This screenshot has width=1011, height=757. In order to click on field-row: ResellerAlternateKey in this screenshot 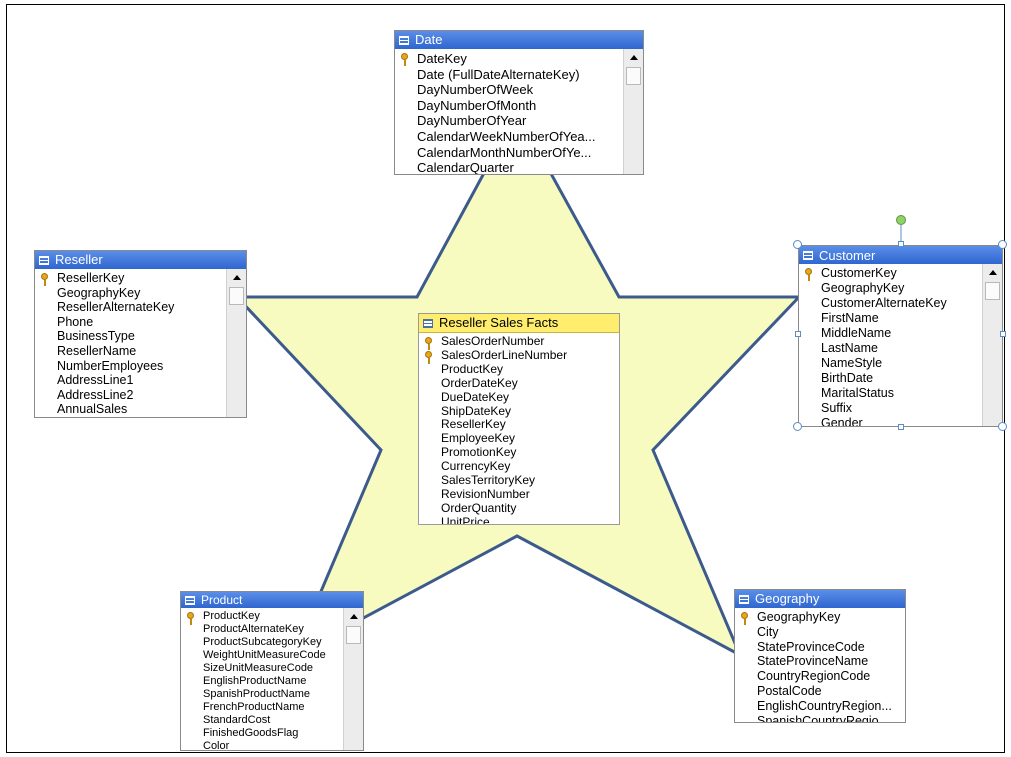, I will do `click(140, 307)`.